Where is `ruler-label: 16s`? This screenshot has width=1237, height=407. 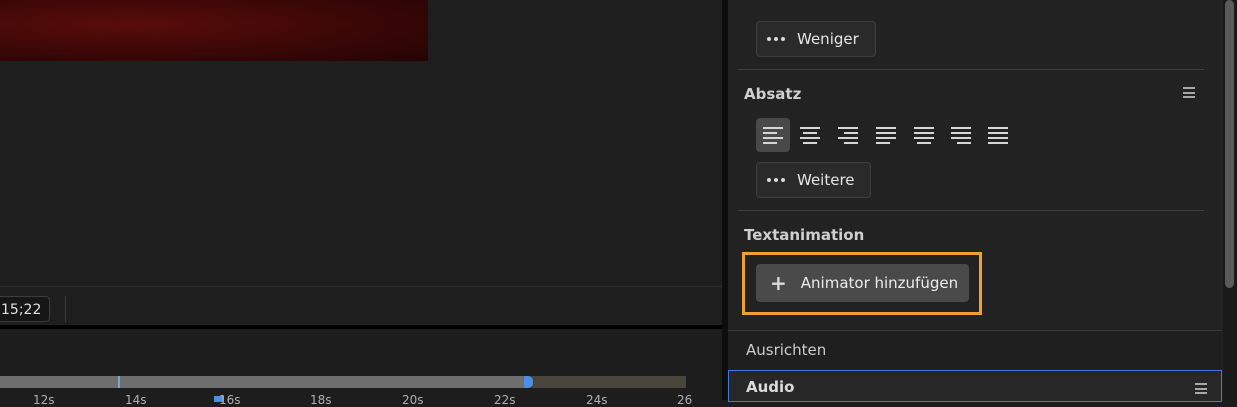
ruler-label: 16s is located at coordinates (230, 400).